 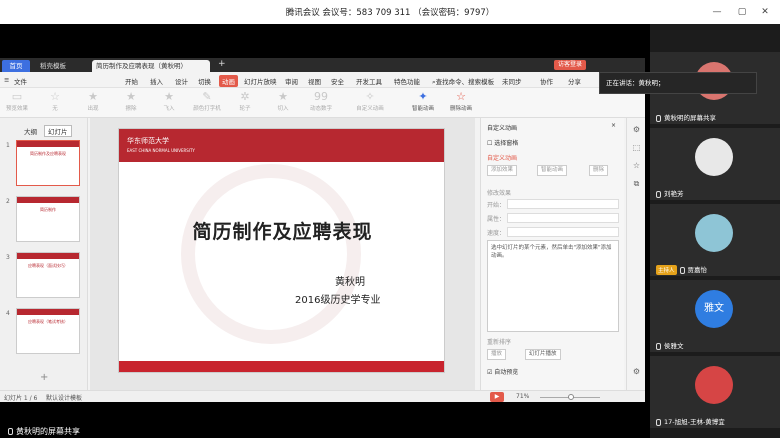 I want to click on slide-subtitle: 2016级历史学专业, so click(x=338, y=300).